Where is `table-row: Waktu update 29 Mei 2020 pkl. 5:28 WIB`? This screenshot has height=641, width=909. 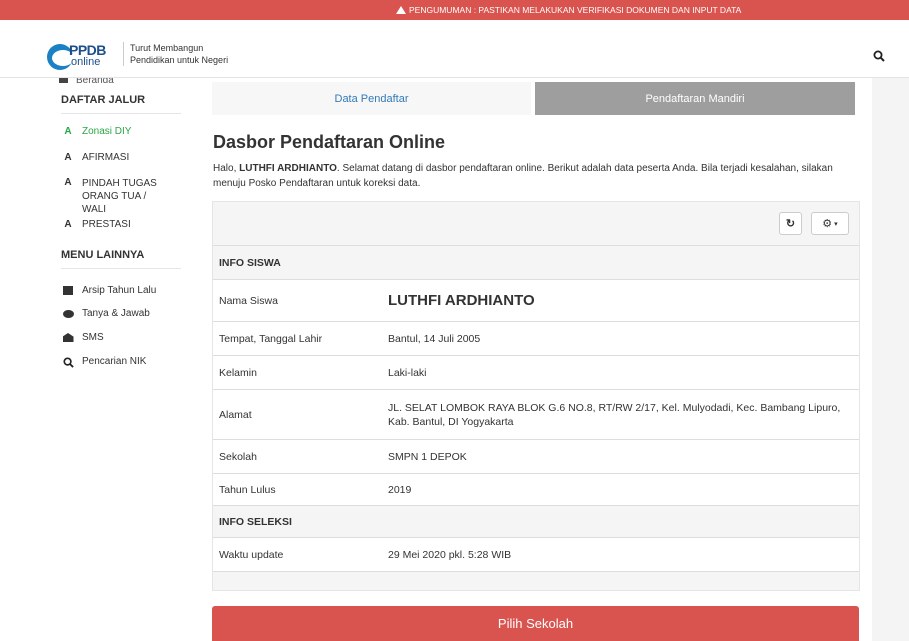
table-row: Waktu update 29 Mei 2020 pkl. 5:28 WIB is located at coordinates (536, 555).